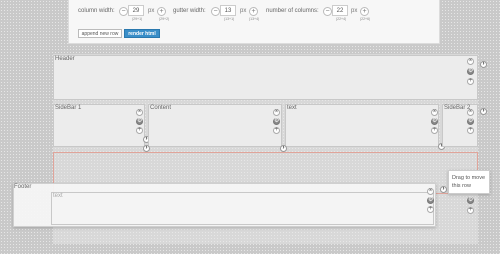 This screenshot has width=500, height=254. What do you see at coordinates (136, 10) in the screenshot?
I see `column-width-input: 29` at bounding box center [136, 10].